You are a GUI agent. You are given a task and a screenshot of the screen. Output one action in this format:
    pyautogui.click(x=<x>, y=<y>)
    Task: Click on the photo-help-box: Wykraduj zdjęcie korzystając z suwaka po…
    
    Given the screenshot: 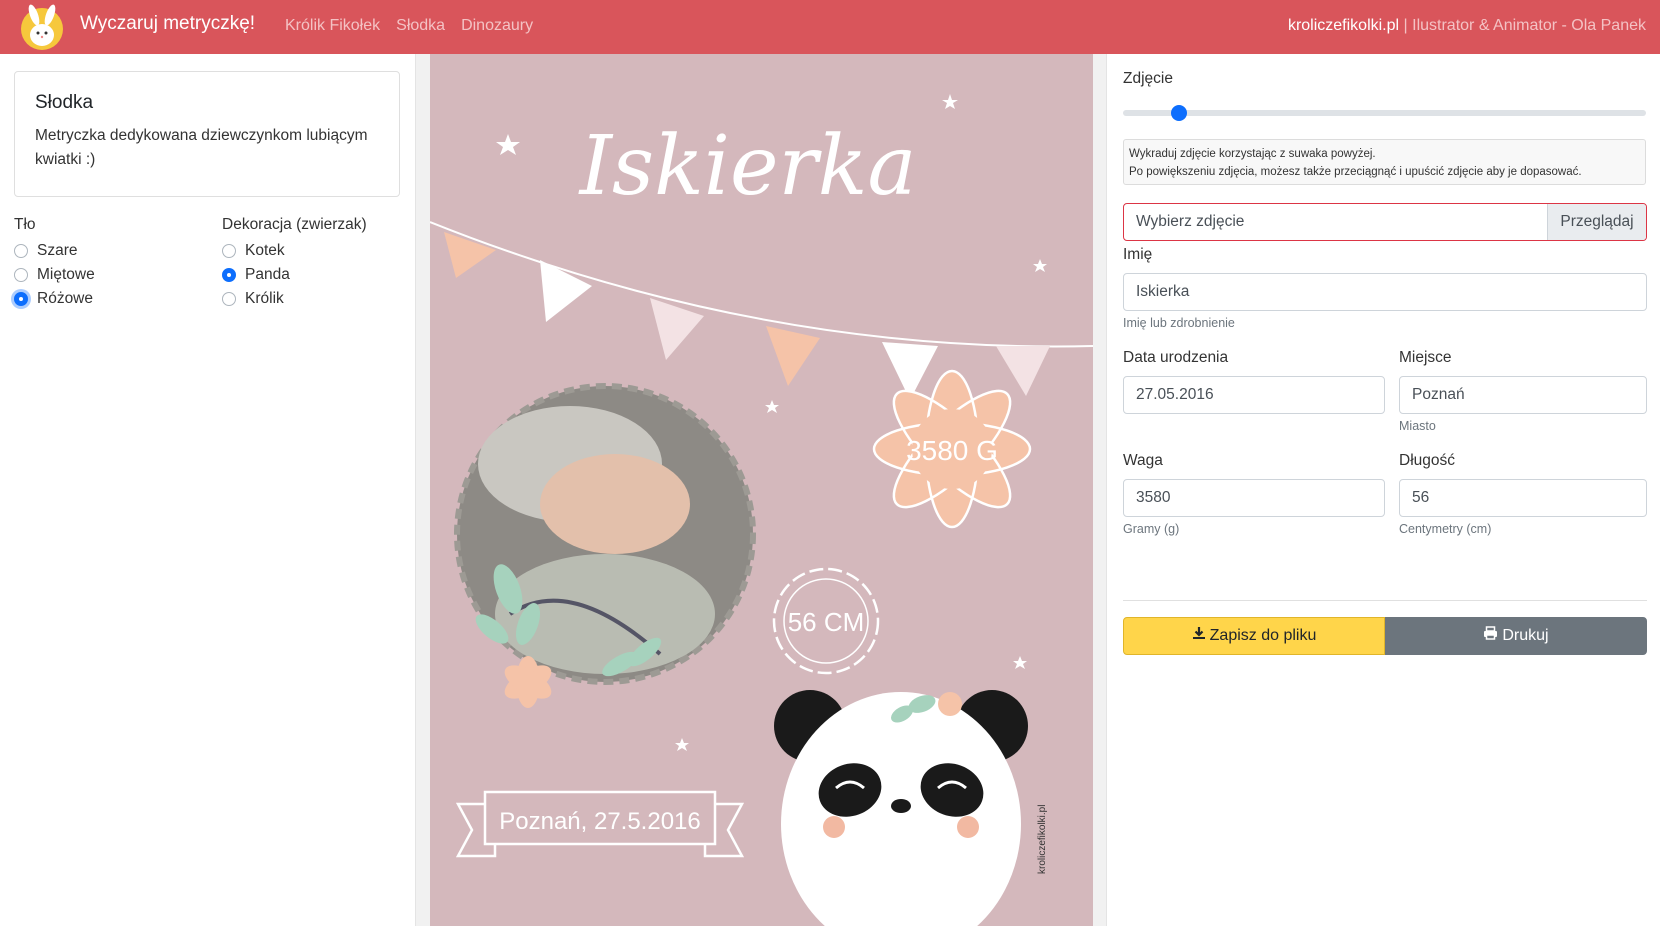 What is the action you would take?
    pyautogui.click(x=1384, y=162)
    